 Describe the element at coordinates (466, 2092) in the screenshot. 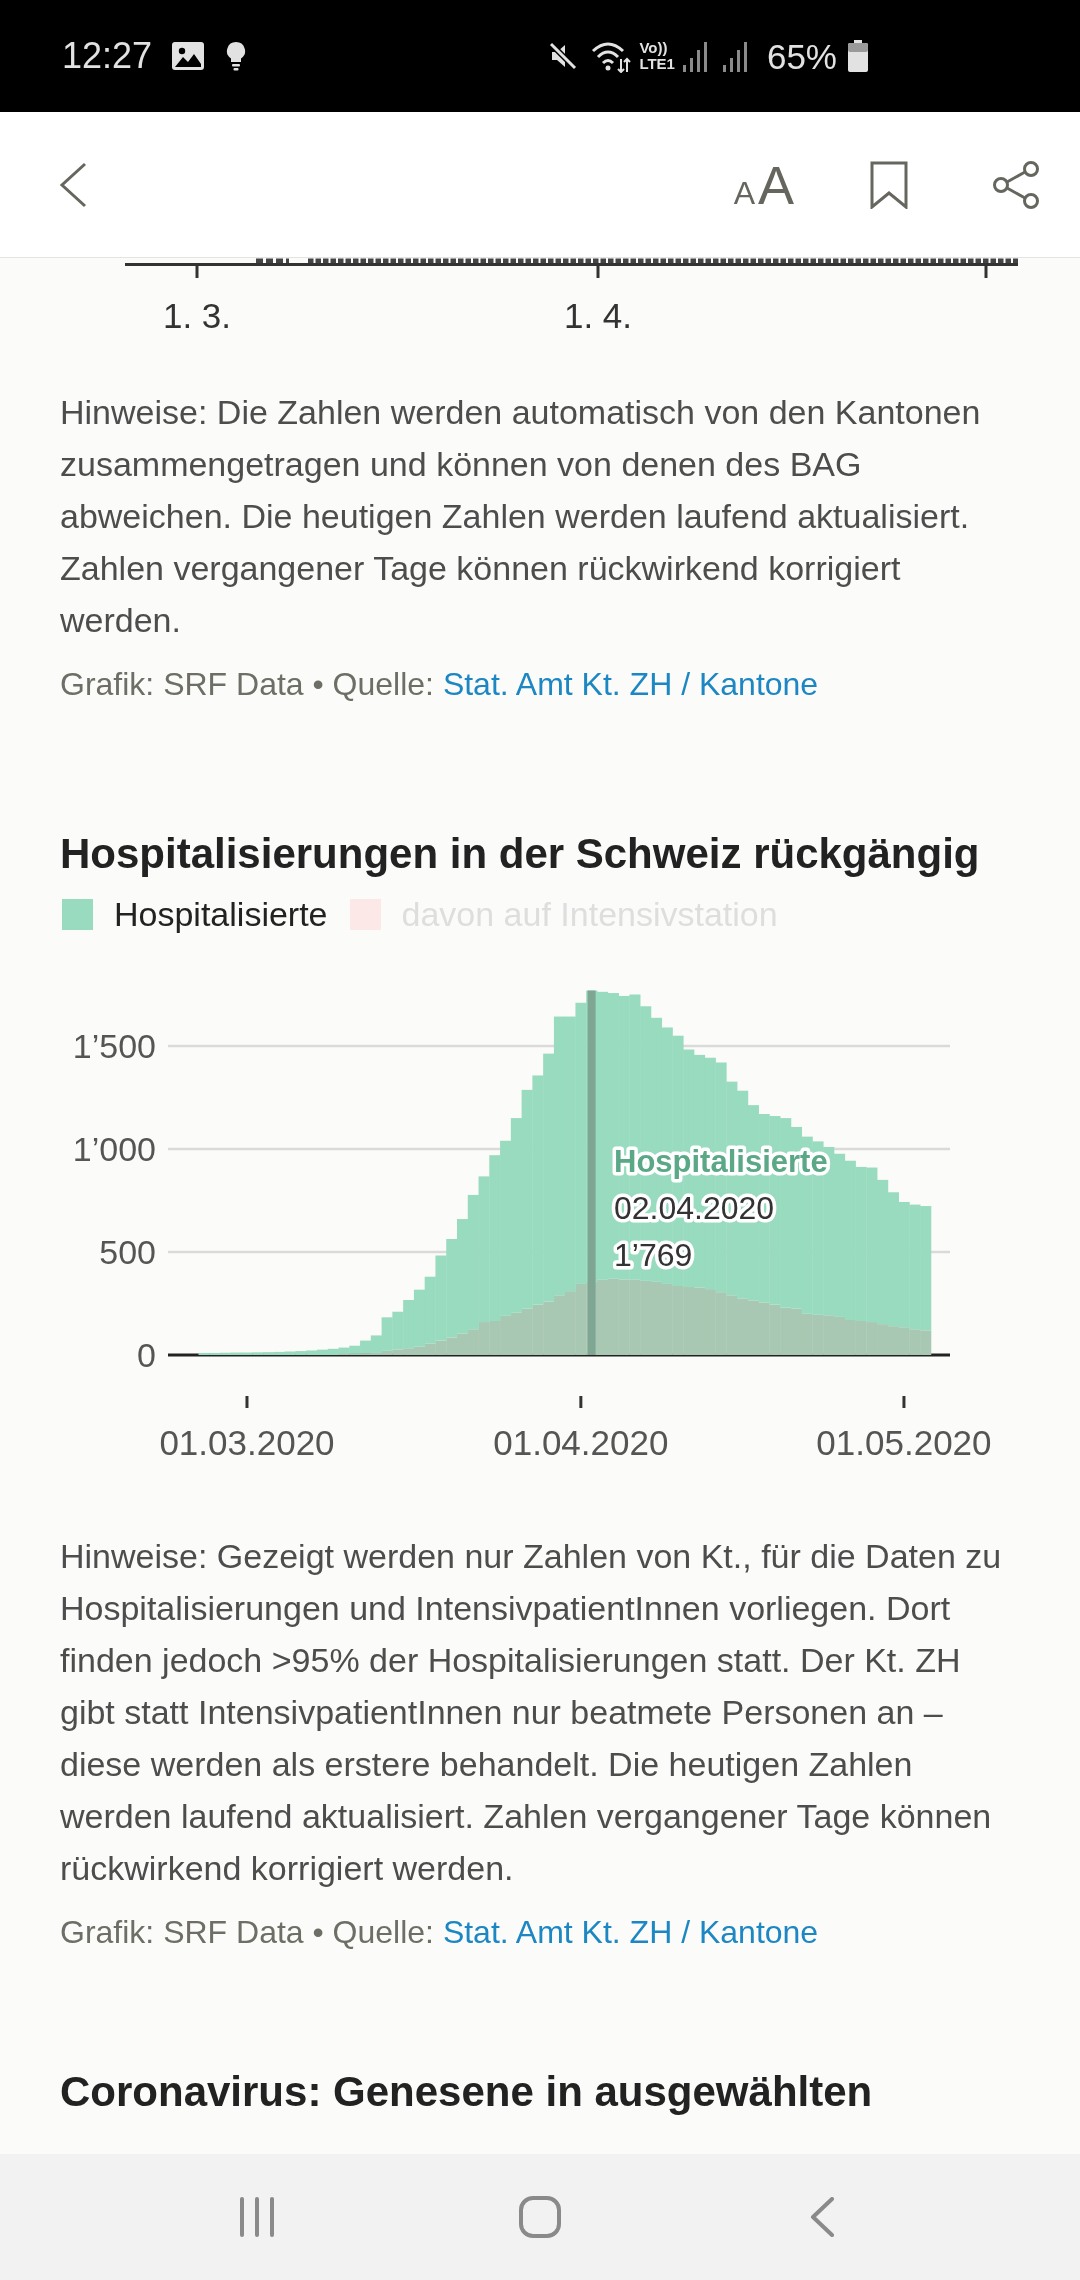

I see `section-title: Coronavirus: Genesene in ausgewählten` at that location.